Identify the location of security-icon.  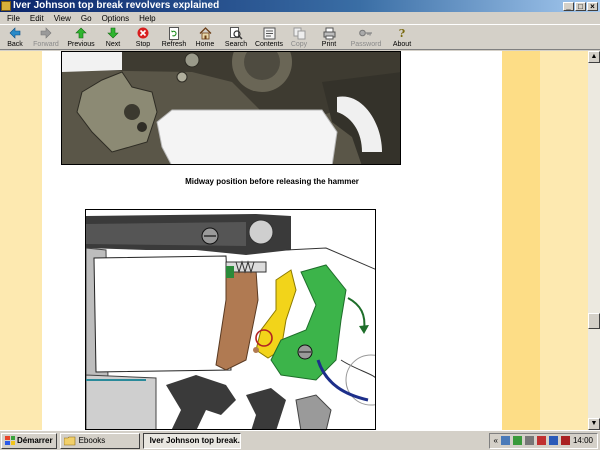
(517, 440).